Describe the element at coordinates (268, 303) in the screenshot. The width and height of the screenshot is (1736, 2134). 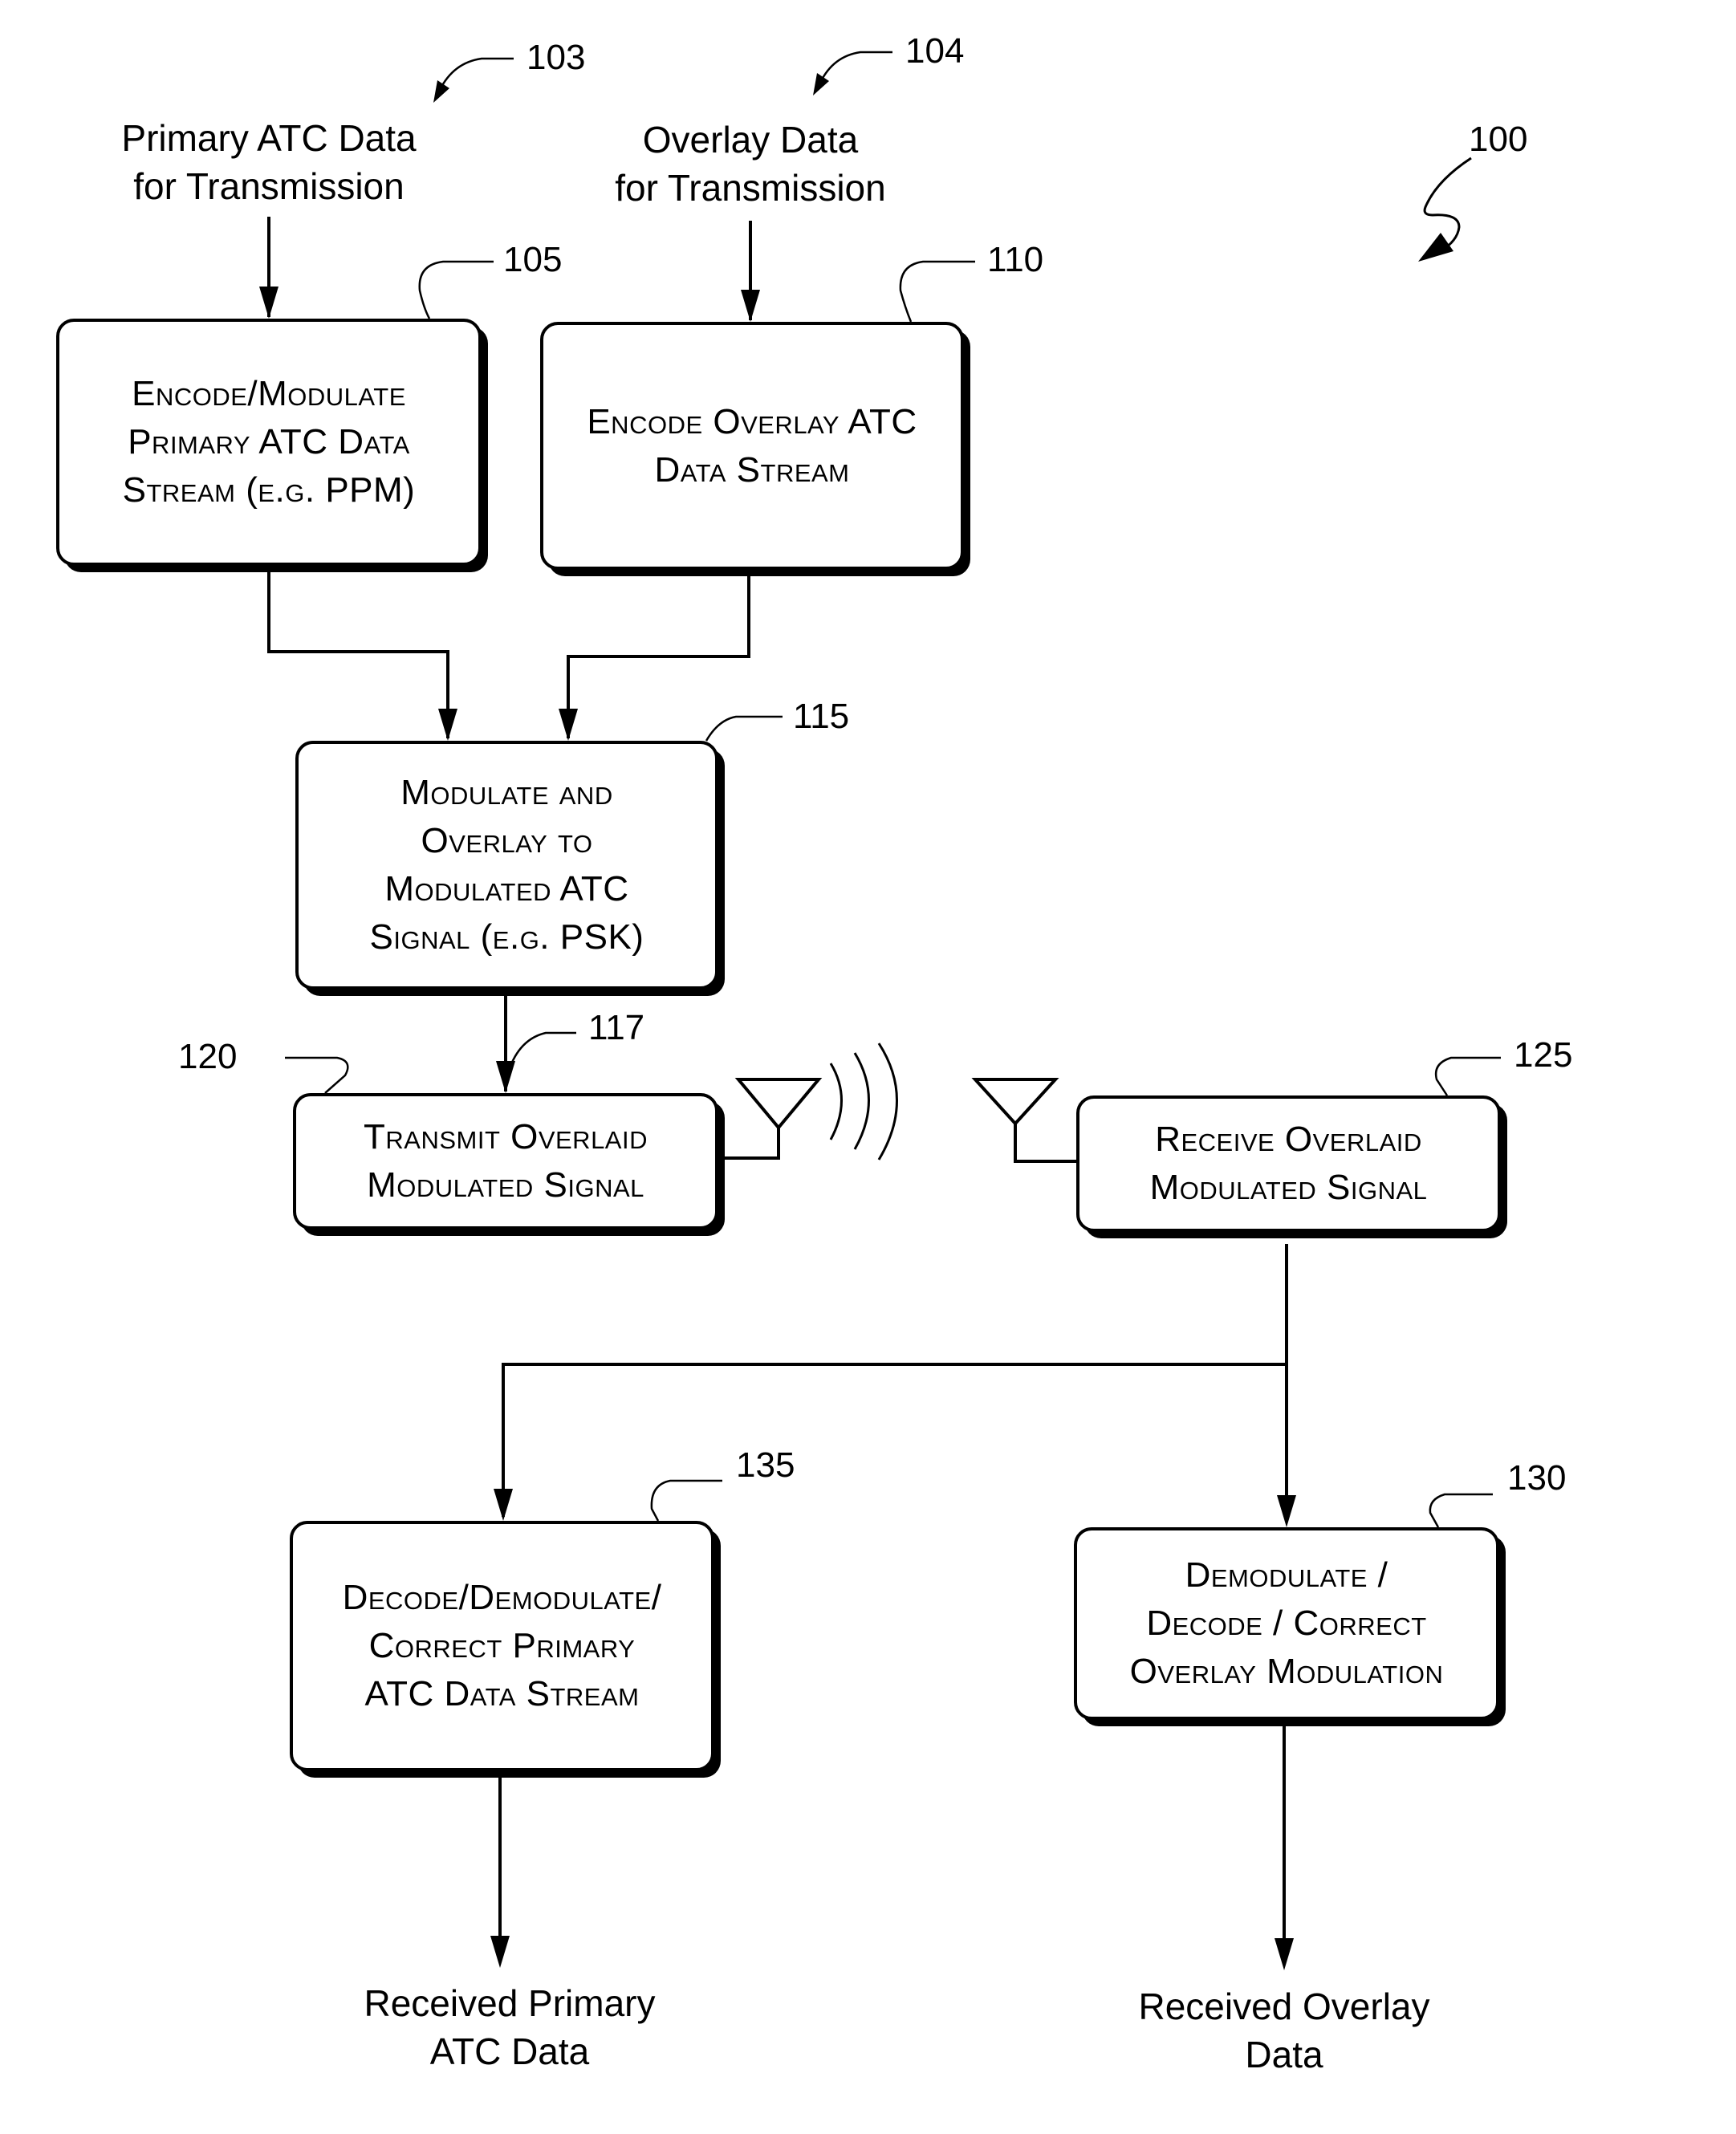
I see `arrow-input-primary-head` at that location.